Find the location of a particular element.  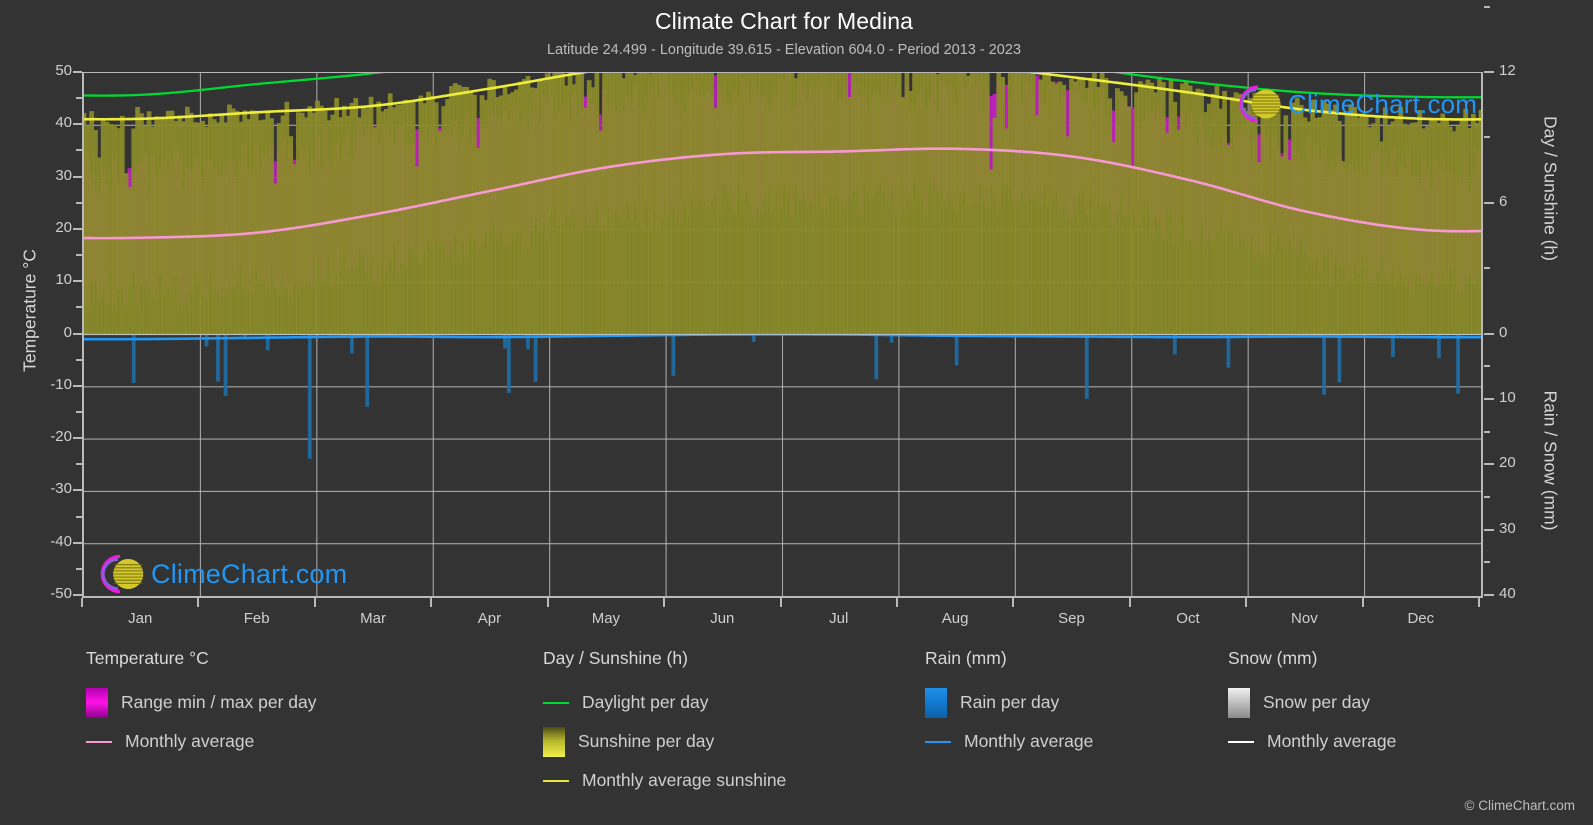

copyright-text: © ClimeChart.com is located at coordinates (1519, 805).